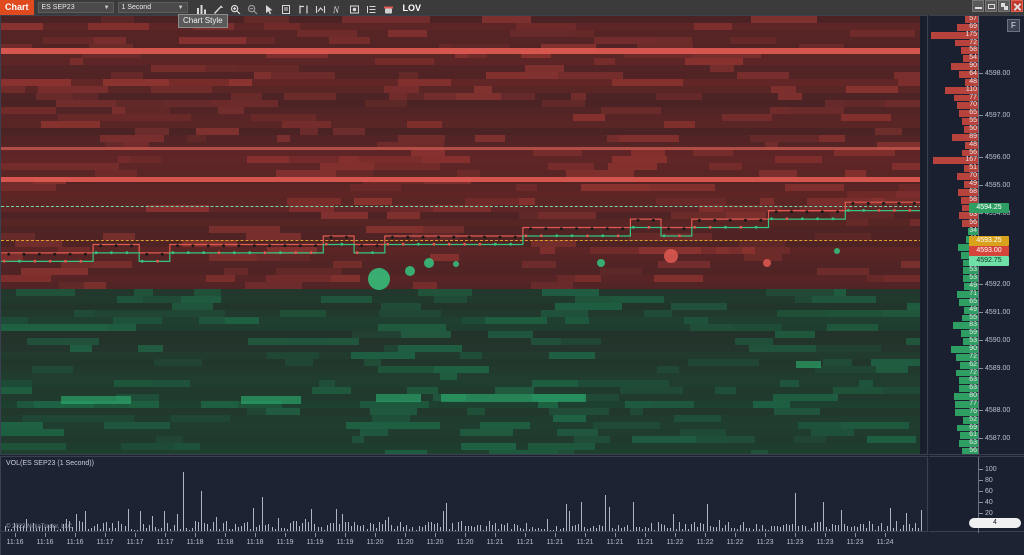 The height and width of the screenshot is (555, 1024). I want to click on last-price-badge: 4593.00, so click(989, 251).